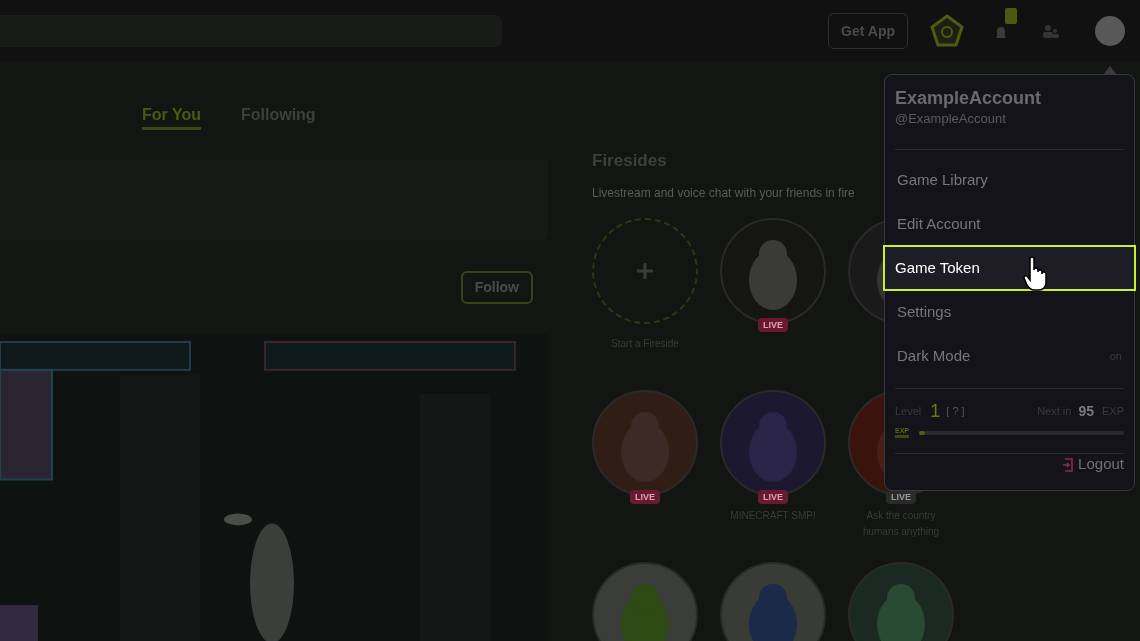 This screenshot has height=641, width=1140. Describe the element at coordinates (171, 116) in the screenshot. I see `feed-tab: For You` at that location.